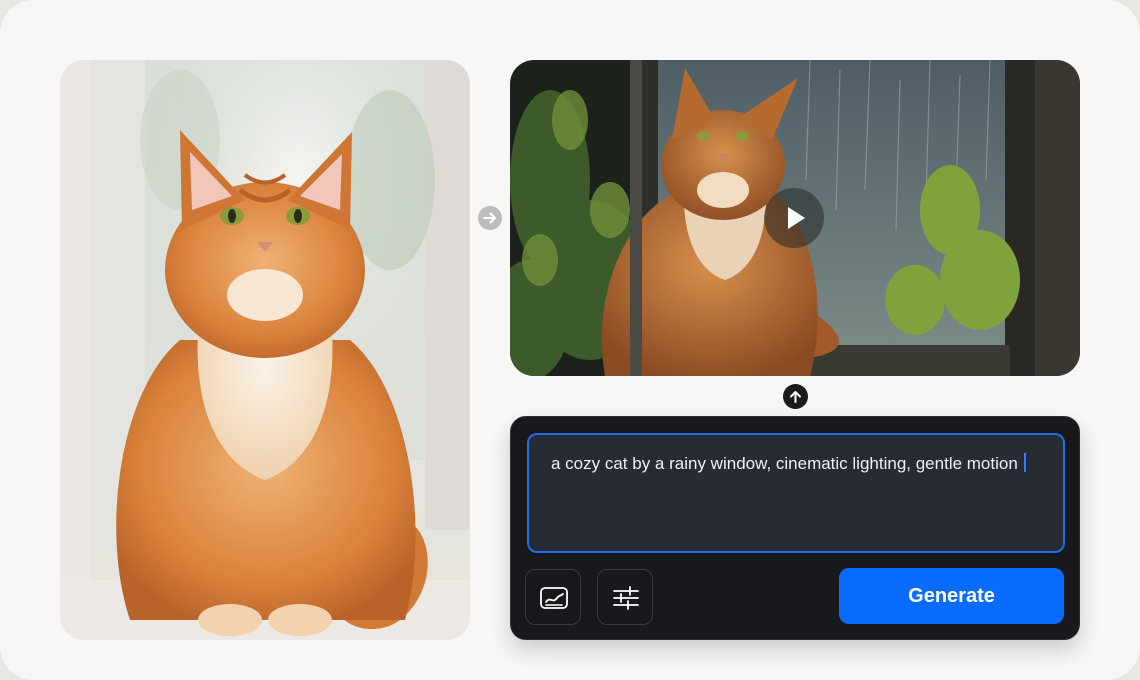  Describe the element at coordinates (795, 396) in the screenshot. I see `arrow-up-icon` at that location.